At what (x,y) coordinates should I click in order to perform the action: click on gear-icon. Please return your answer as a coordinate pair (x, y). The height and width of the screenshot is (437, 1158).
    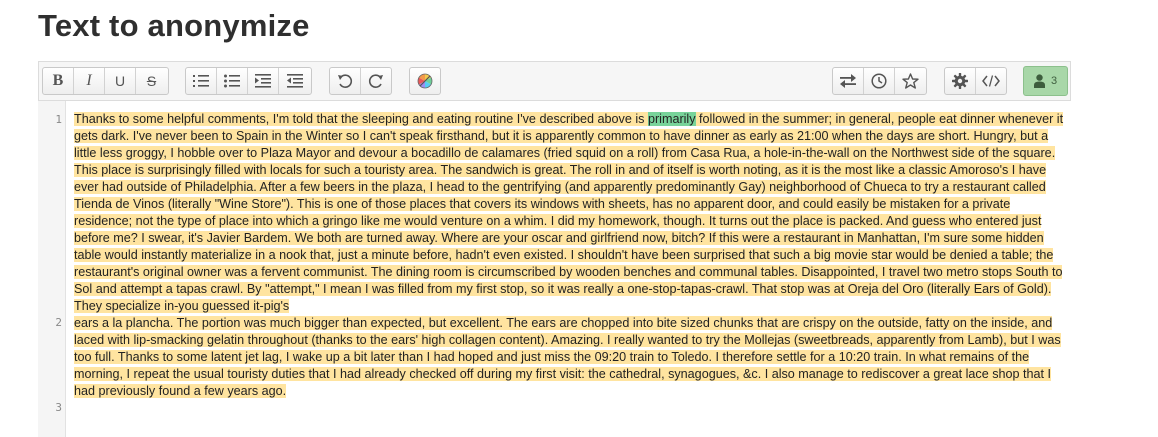
    Looking at the image, I should click on (959, 81).